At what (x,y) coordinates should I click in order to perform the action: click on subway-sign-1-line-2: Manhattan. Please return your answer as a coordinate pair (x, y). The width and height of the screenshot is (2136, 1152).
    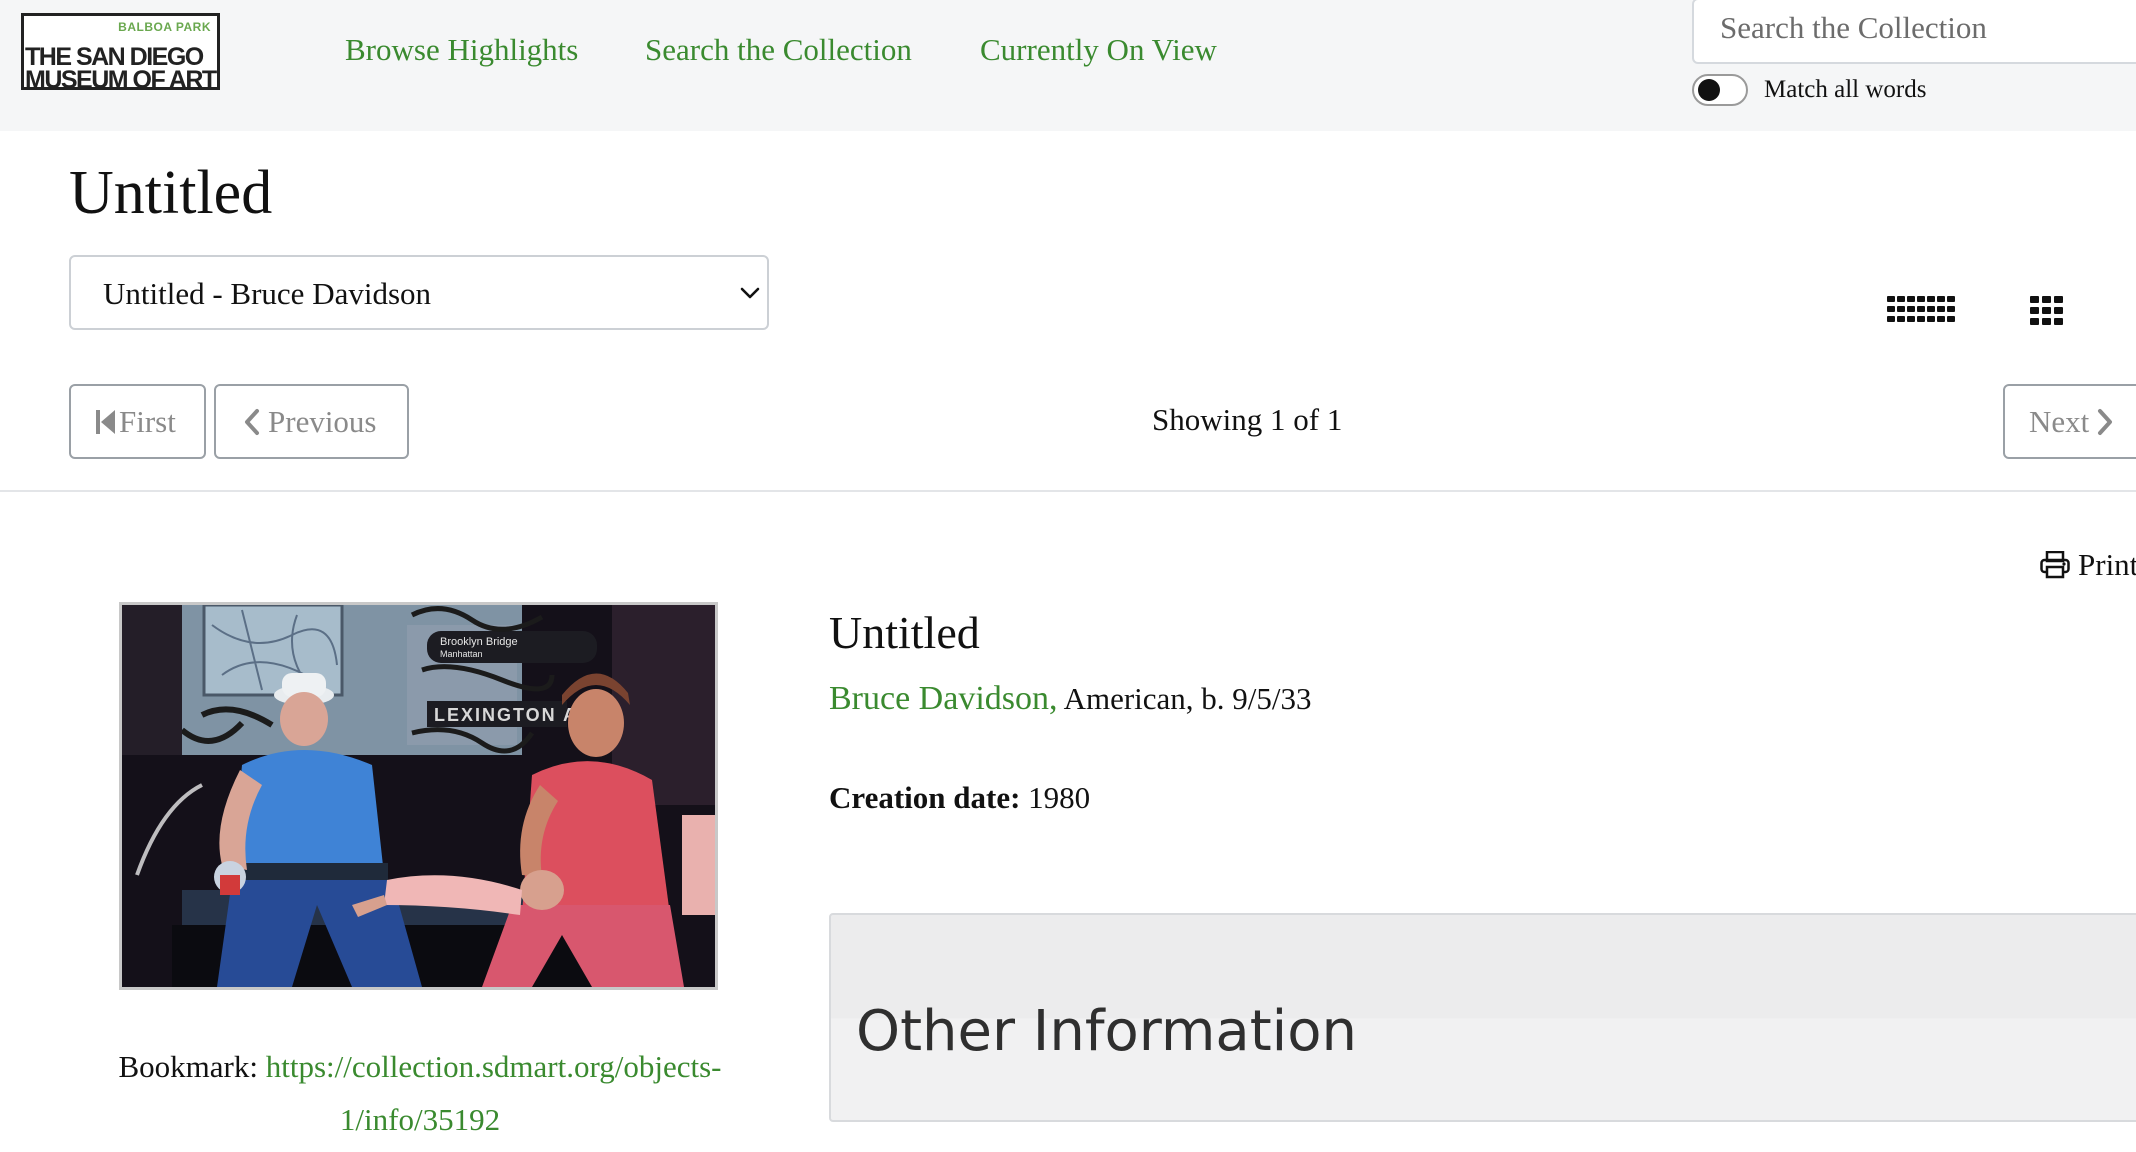
    Looking at the image, I should click on (461, 654).